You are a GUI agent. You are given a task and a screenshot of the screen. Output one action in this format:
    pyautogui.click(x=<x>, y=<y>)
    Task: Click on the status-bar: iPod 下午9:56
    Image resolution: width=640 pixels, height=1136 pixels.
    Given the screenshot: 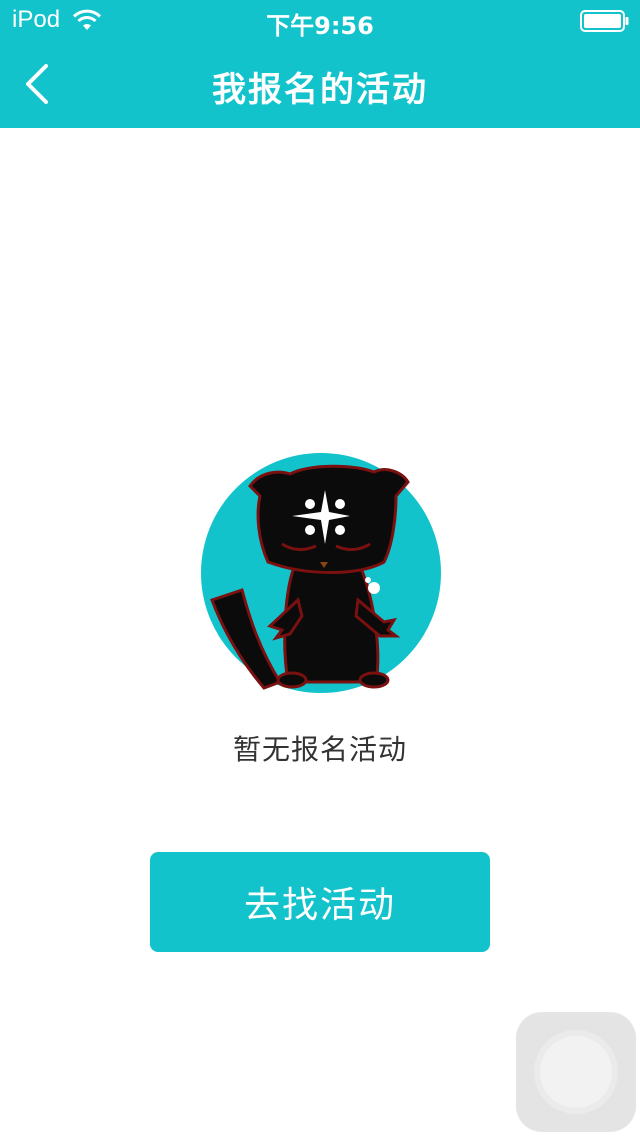 What is the action you would take?
    pyautogui.click(x=320, y=20)
    